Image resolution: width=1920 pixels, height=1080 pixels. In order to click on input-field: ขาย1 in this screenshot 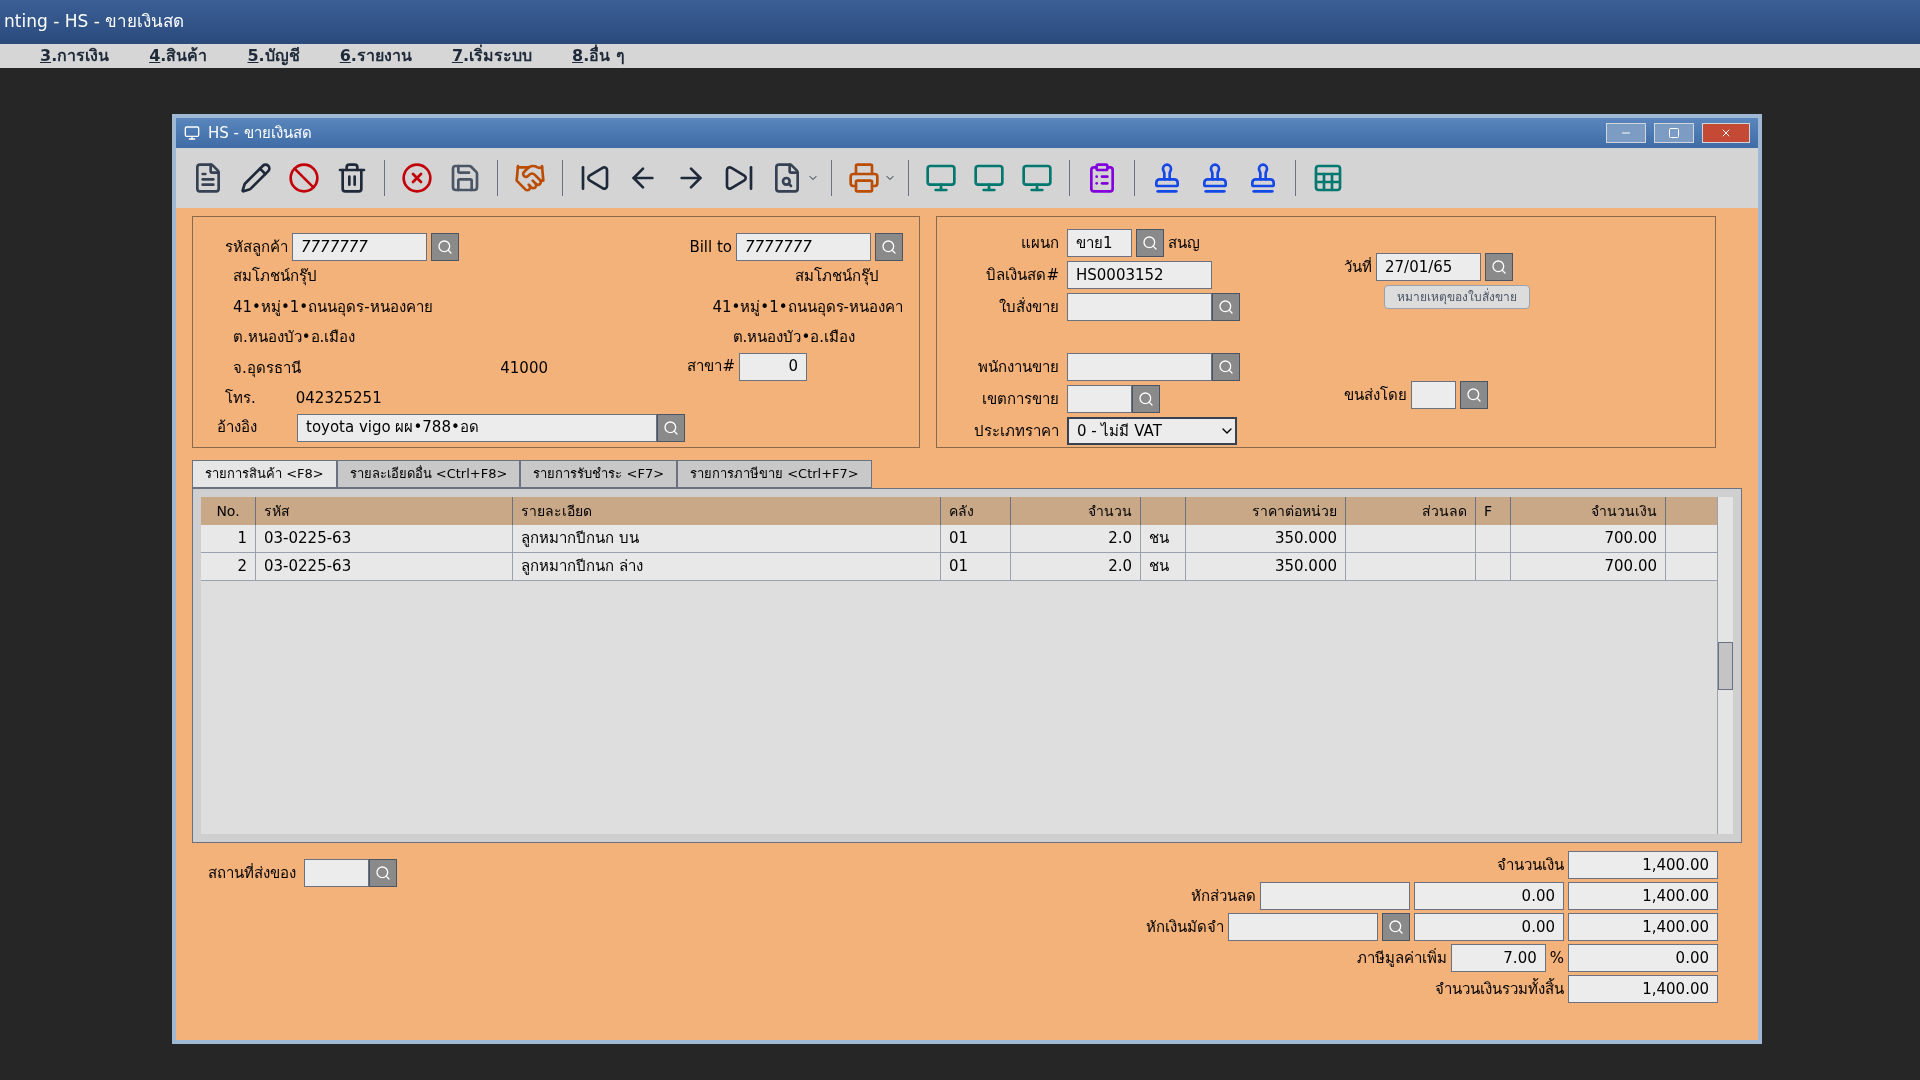, I will do `click(1099, 243)`.